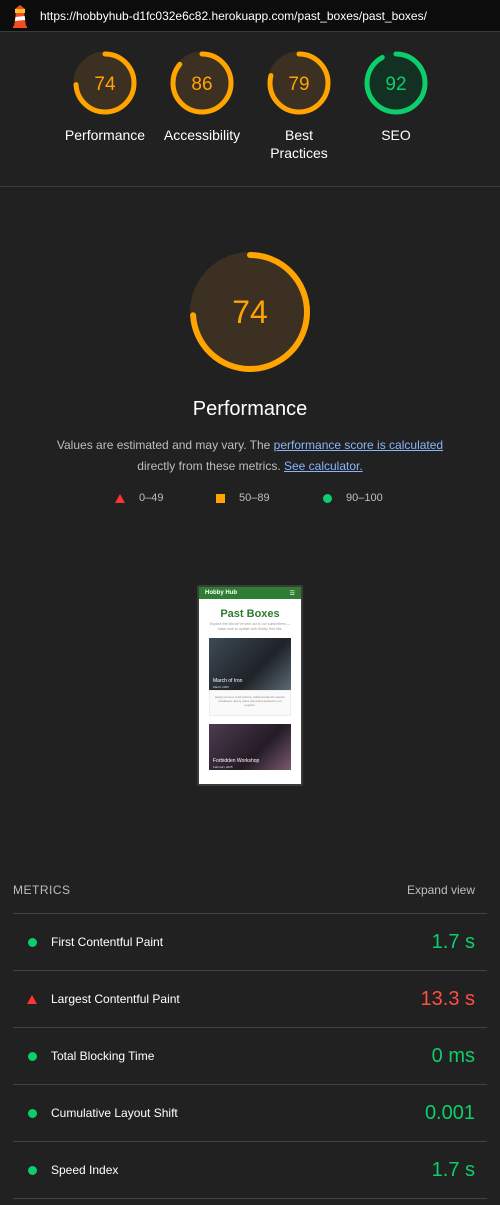 Image resolution: width=500 pixels, height=1205 pixels. I want to click on metric-name: Largest Contentful Paint, so click(115, 999).